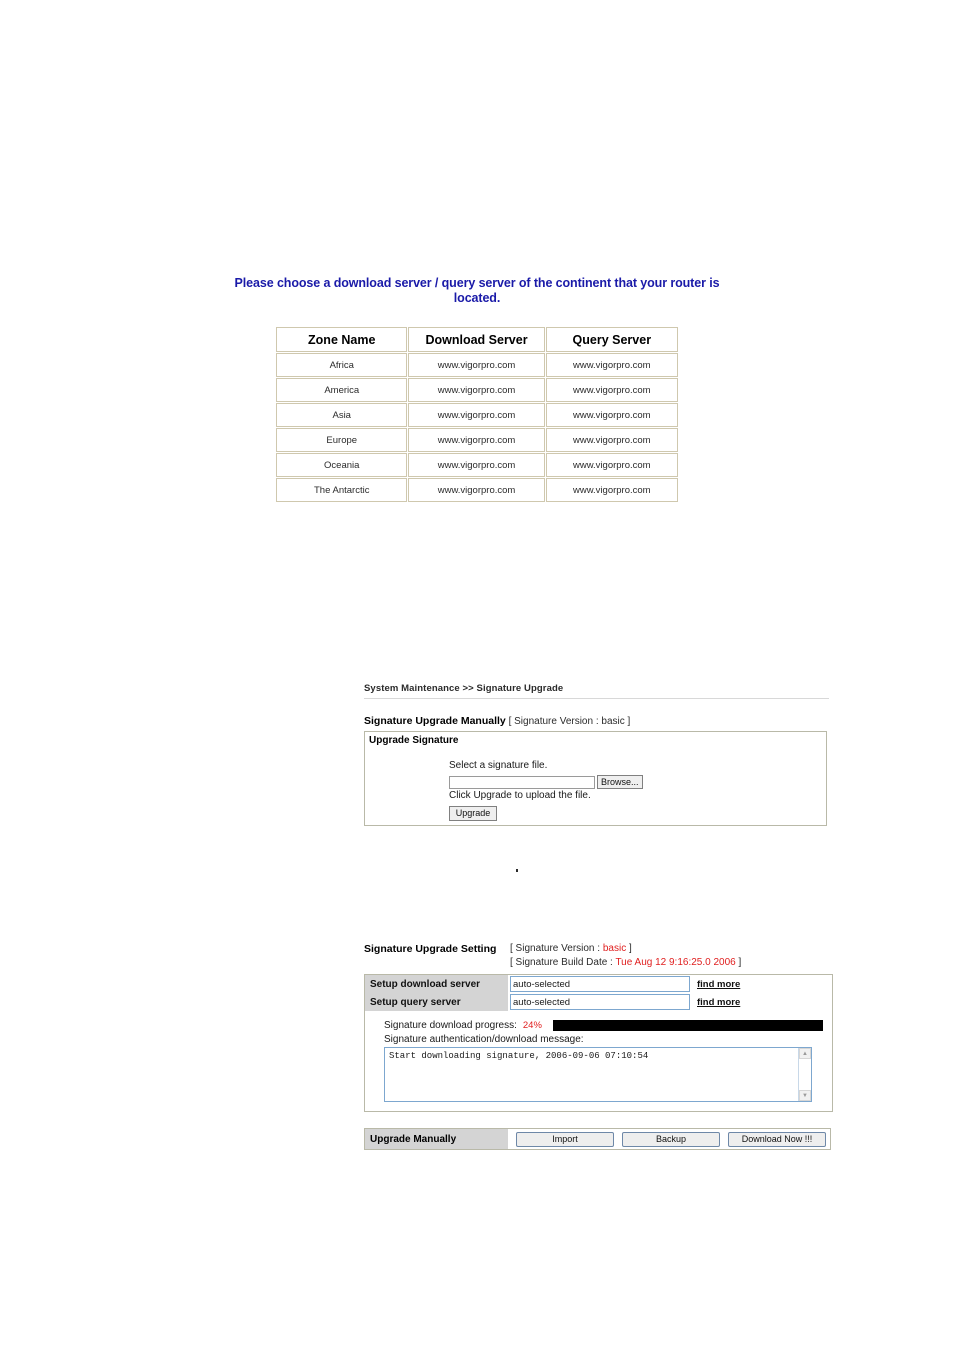  I want to click on select-file-label: Select a signature file., so click(498, 765).